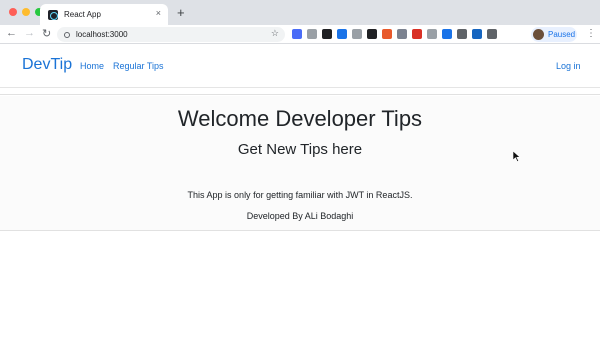 The height and width of the screenshot is (364, 600). Describe the element at coordinates (300, 118) in the screenshot. I see `page-title: Welcome Developer Tips` at that location.